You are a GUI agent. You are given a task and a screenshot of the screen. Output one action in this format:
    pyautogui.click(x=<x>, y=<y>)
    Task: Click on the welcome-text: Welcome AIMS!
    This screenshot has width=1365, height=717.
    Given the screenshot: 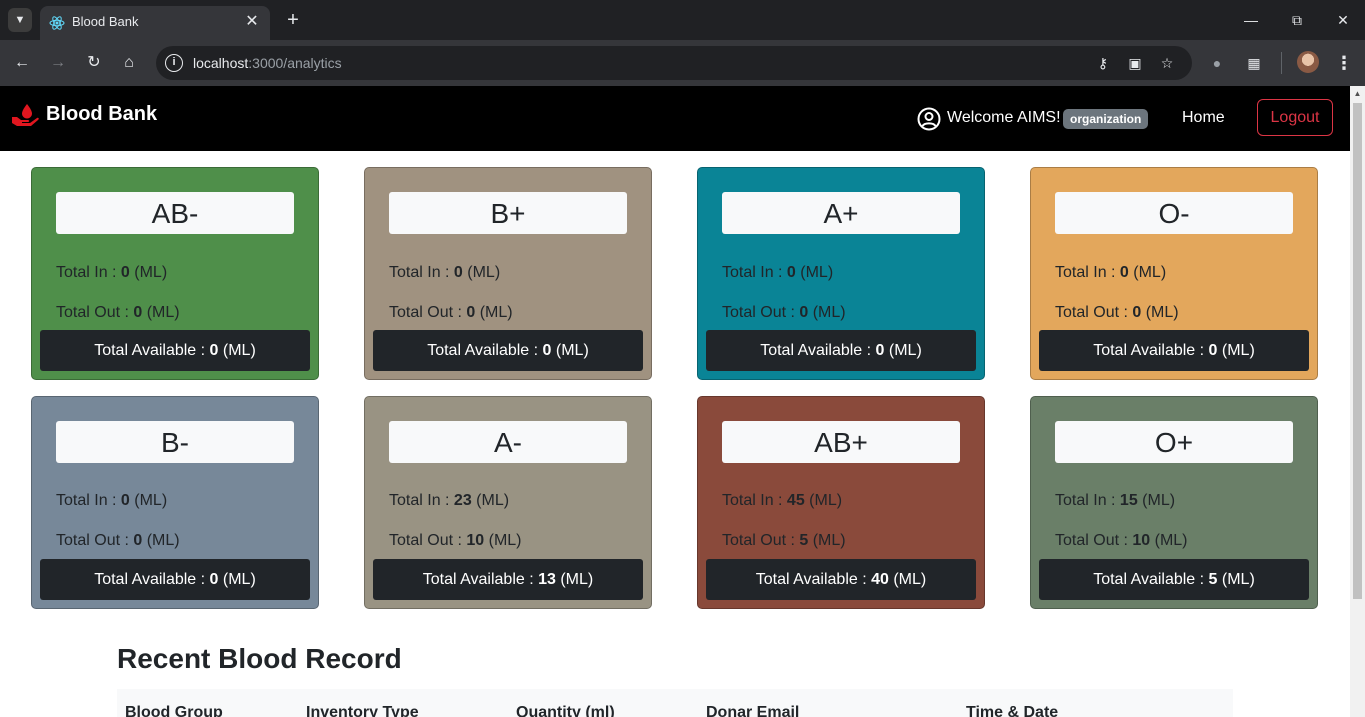 What is the action you would take?
    pyautogui.click(x=1004, y=117)
    